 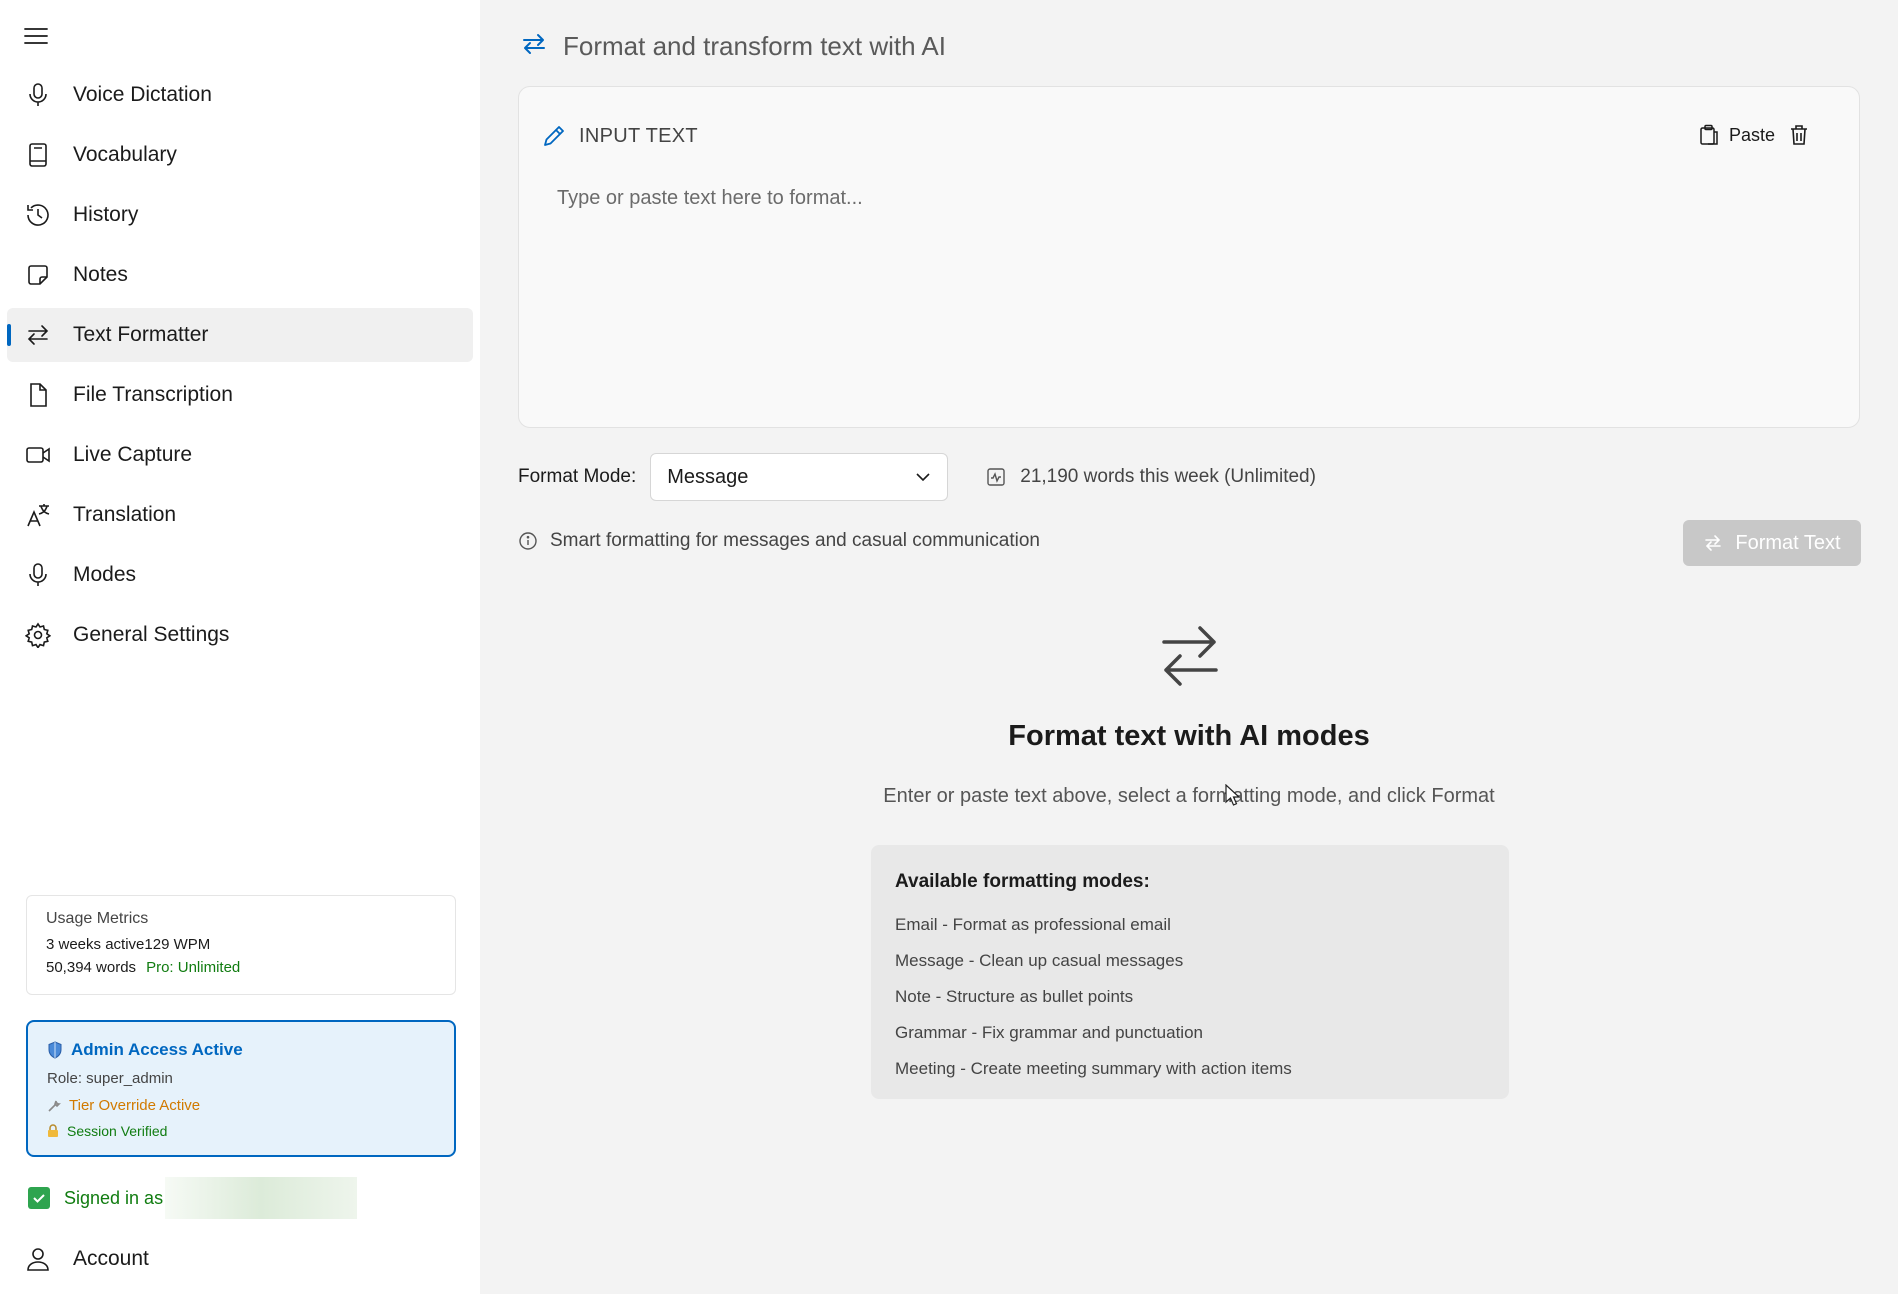 What do you see at coordinates (241, 1105) in the screenshot?
I see `tier-override-status: Tier Override Active` at bounding box center [241, 1105].